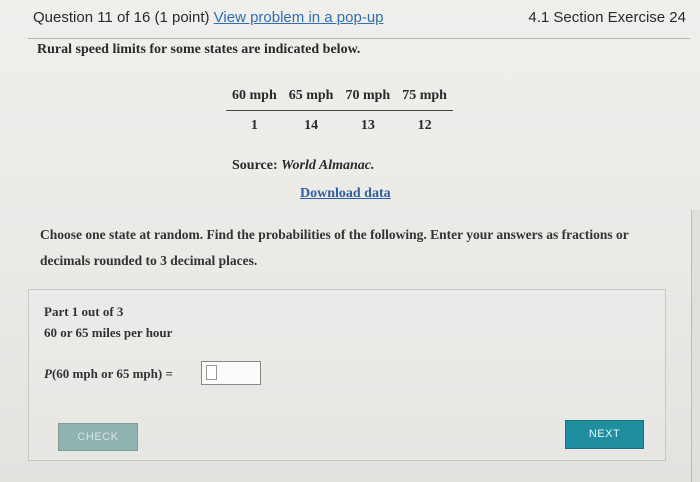 The image size is (700, 482). I want to click on speed-limit-table: 60 mph 65 mph 70 mph 75 mph 1 14 13 12, so click(339, 111).